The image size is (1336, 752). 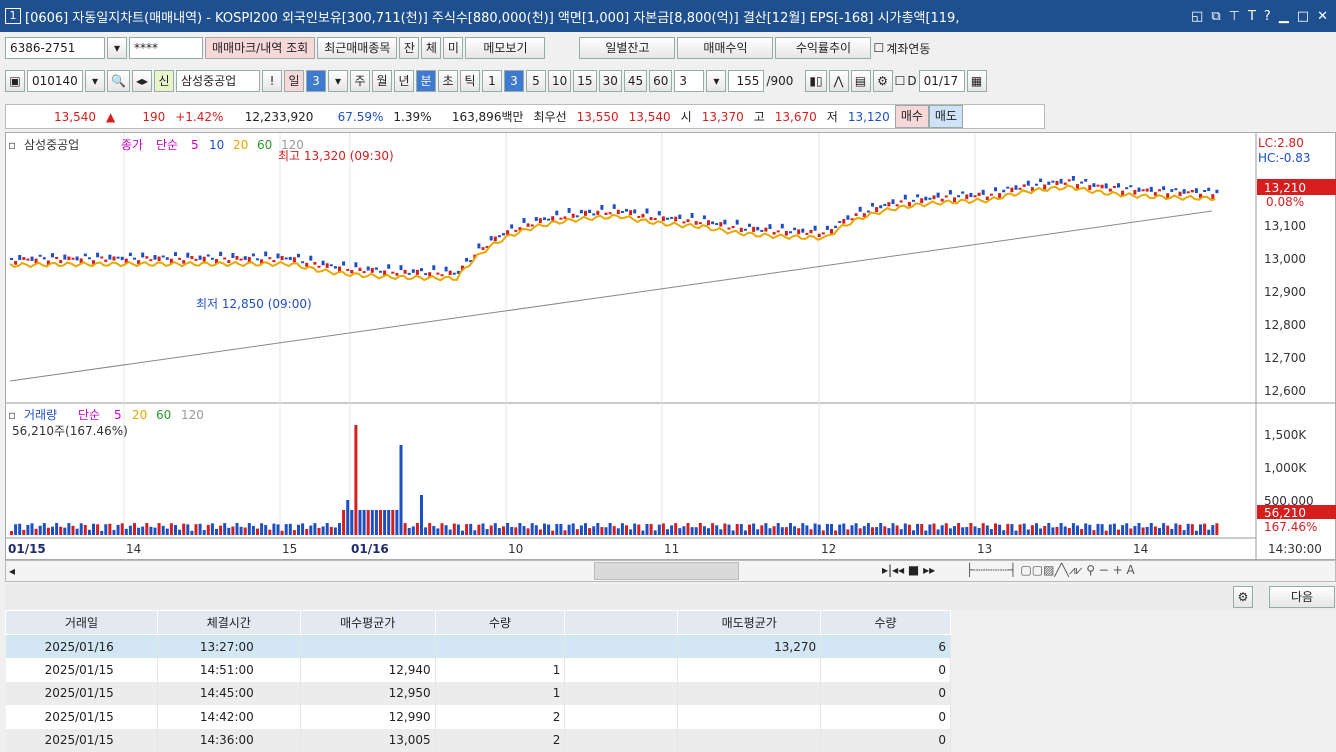 What do you see at coordinates (478, 717) in the screenshot?
I see `table-row: 2025/01/1514:42:0012,99020` at bounding box center [478, 717].